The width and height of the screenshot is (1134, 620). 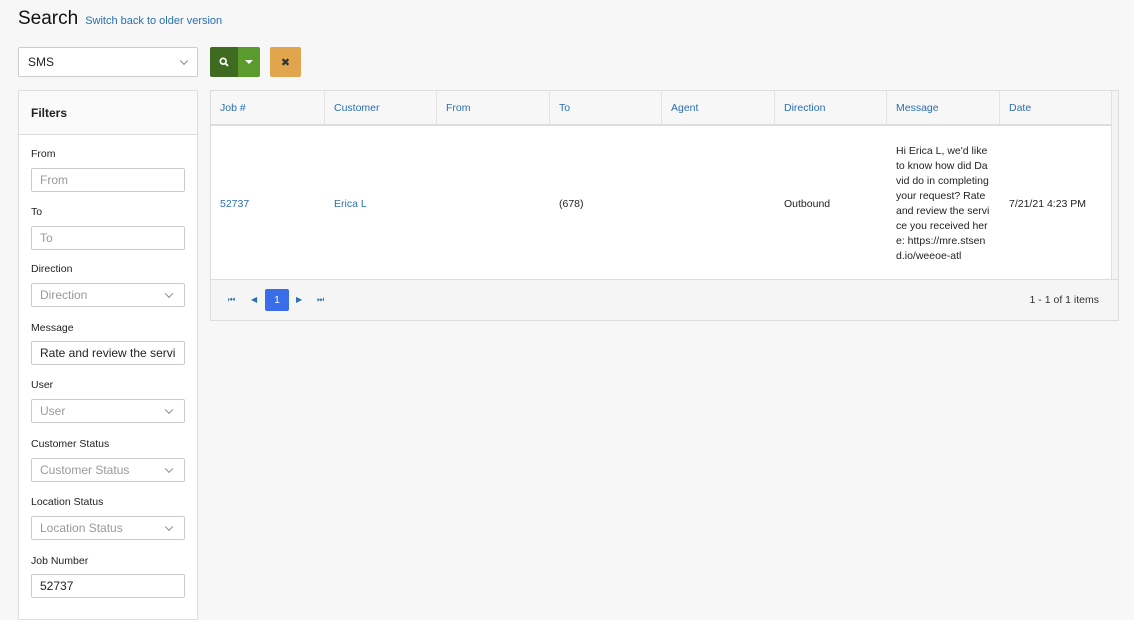 What do you see at coordinates (381, 203) in the screenshot?
I see `customer-link: Erica L` at bounding box center [381, 203].